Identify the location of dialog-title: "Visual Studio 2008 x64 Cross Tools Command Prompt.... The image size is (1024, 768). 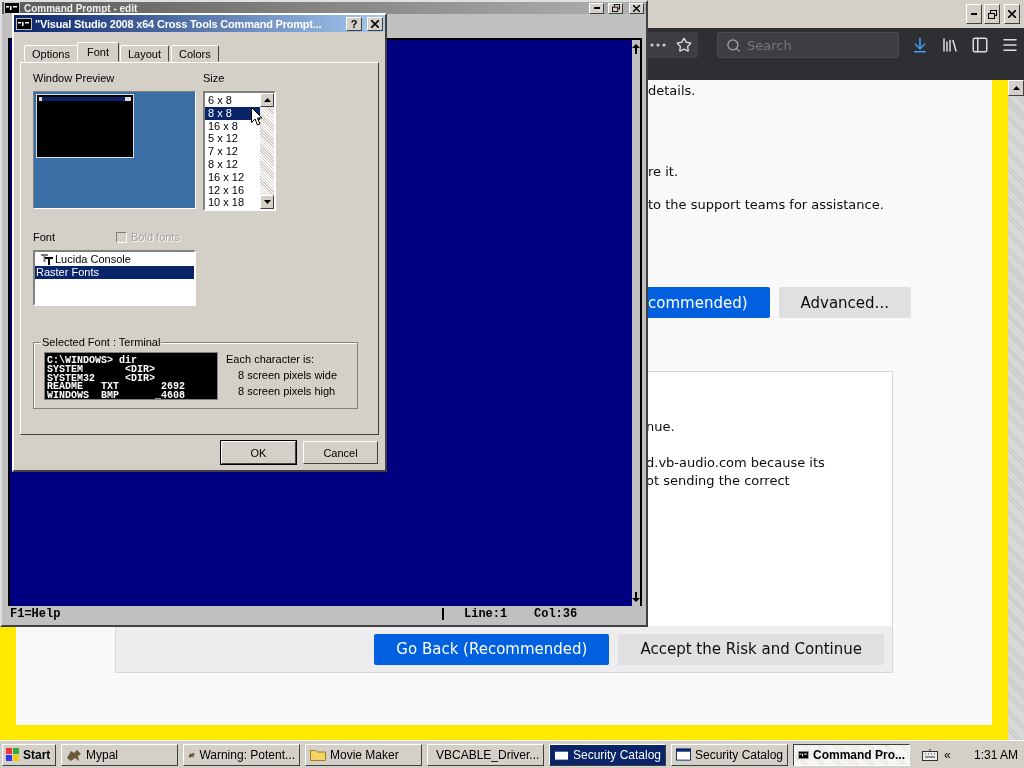
(179, 23).